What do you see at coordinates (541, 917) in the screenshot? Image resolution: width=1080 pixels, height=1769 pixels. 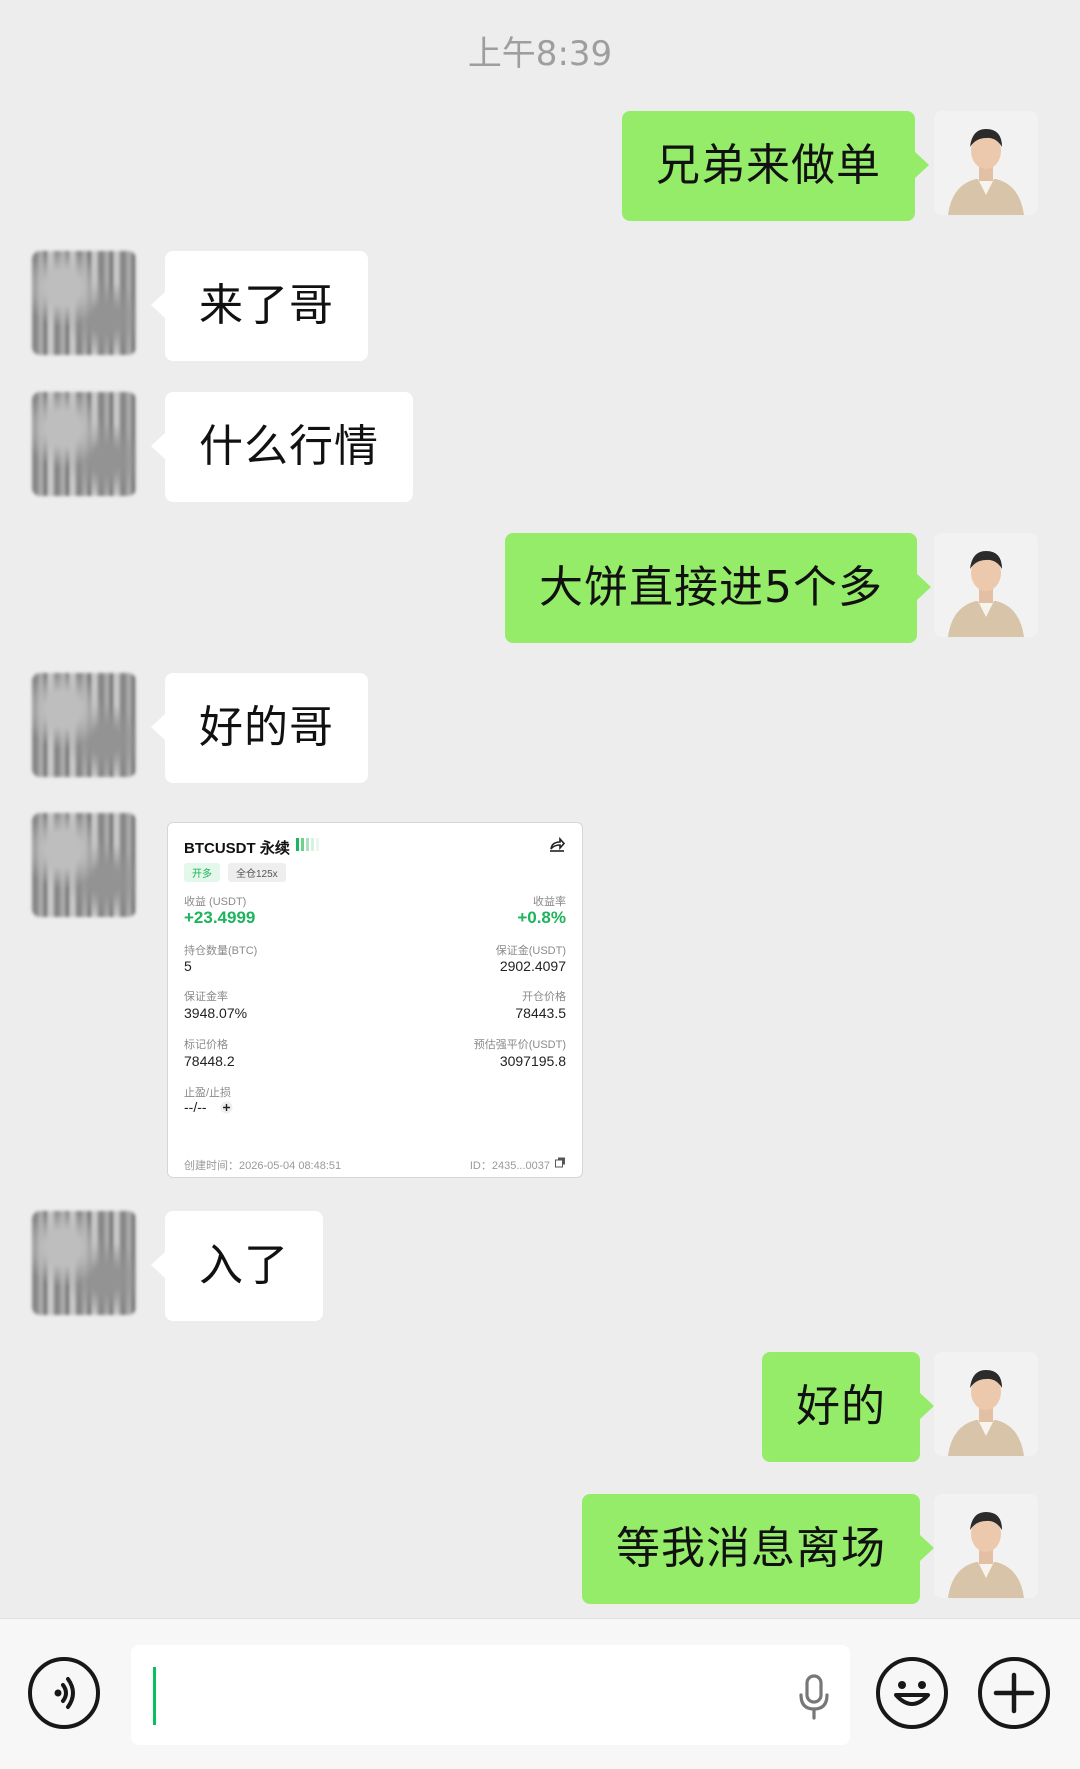 I see `roi-value: +0.8%` at bounding box center [541, 917].